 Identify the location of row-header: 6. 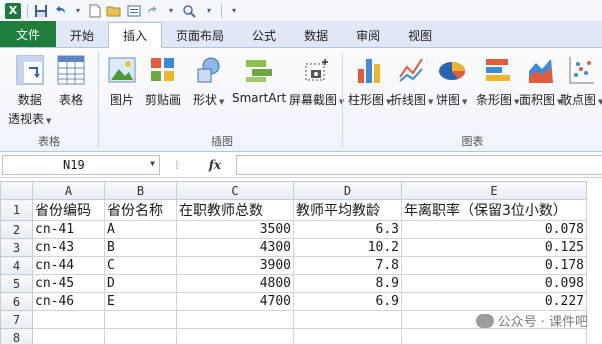
(16, 301).